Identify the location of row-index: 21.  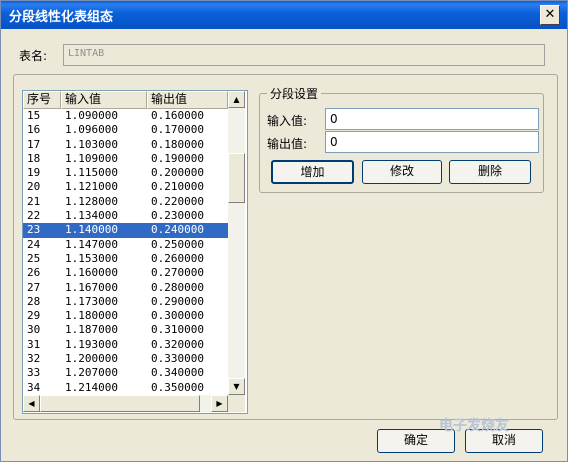
(34, 201).